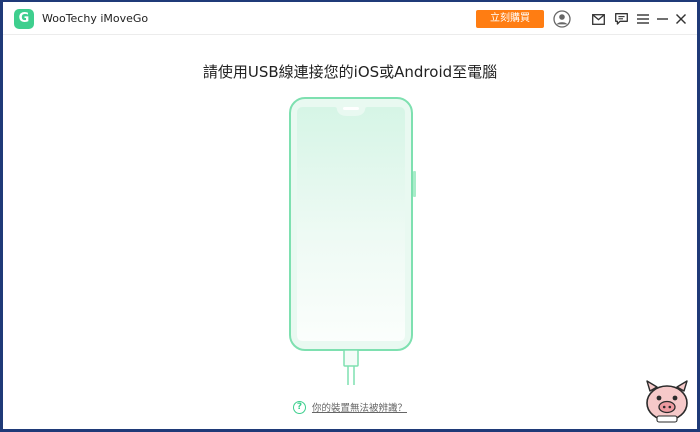  Describe the element at coordinates (510, 19) in the screenshot. I see `buy-now-button: 立刻購買` at that location.